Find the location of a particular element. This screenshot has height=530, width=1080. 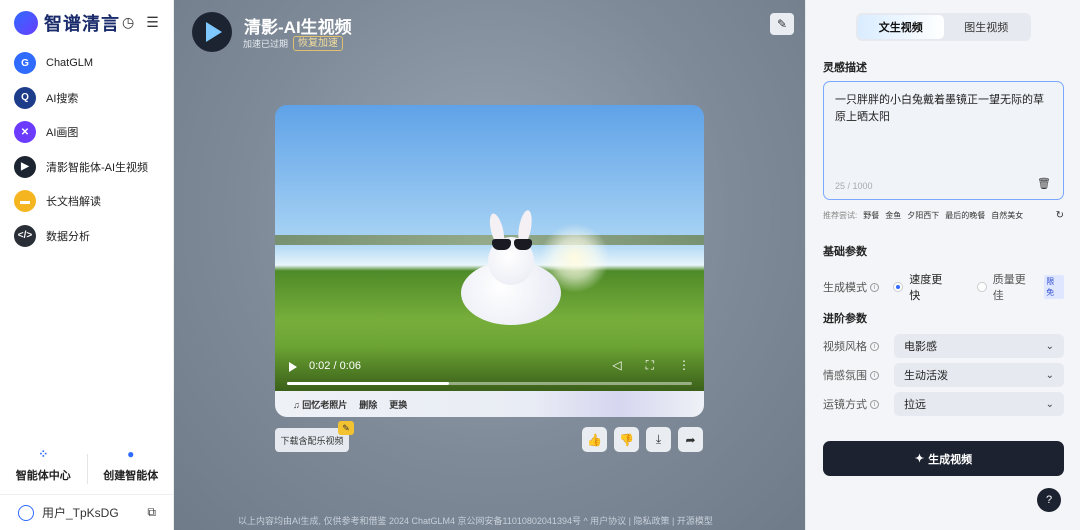

grid-icon: ⁘ is located at coordinates (43, 454).